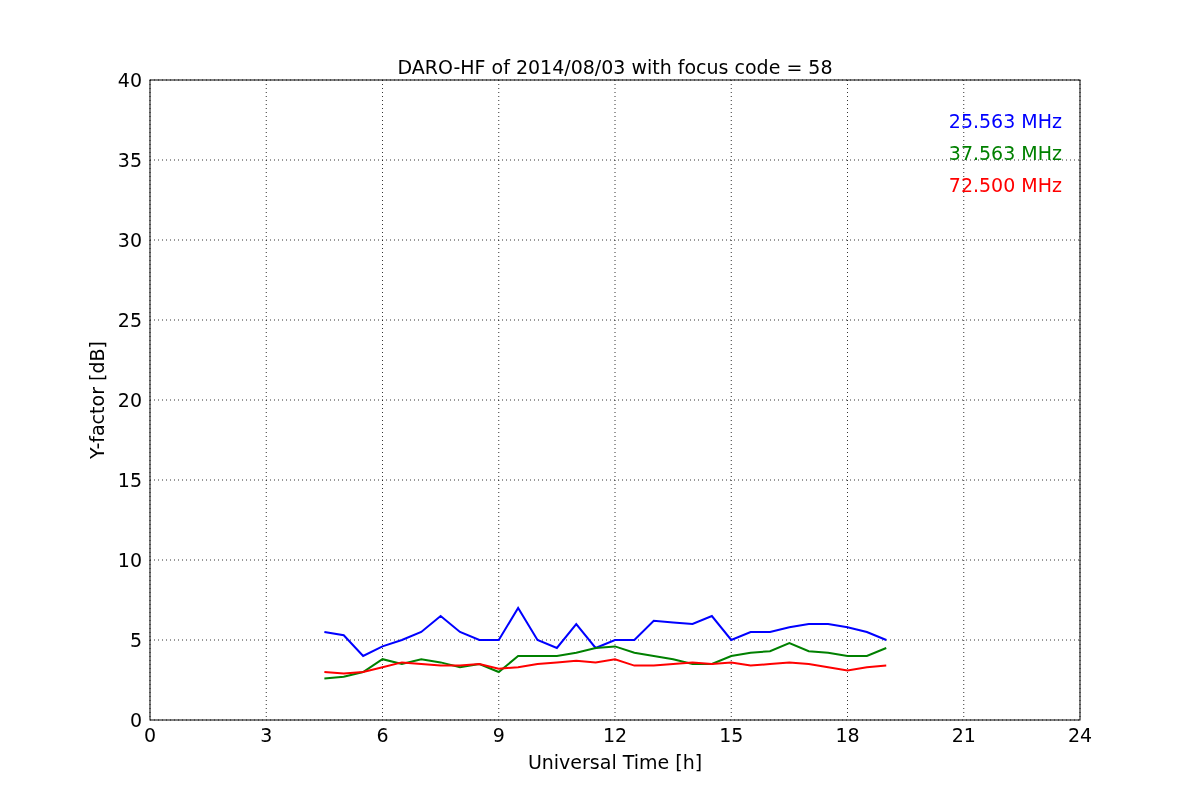 The height and width of the screenshot is (800, 1200). Describe the element at coordinates (129, 160) in the screenshot. I see `tick-label: 35` at that location.